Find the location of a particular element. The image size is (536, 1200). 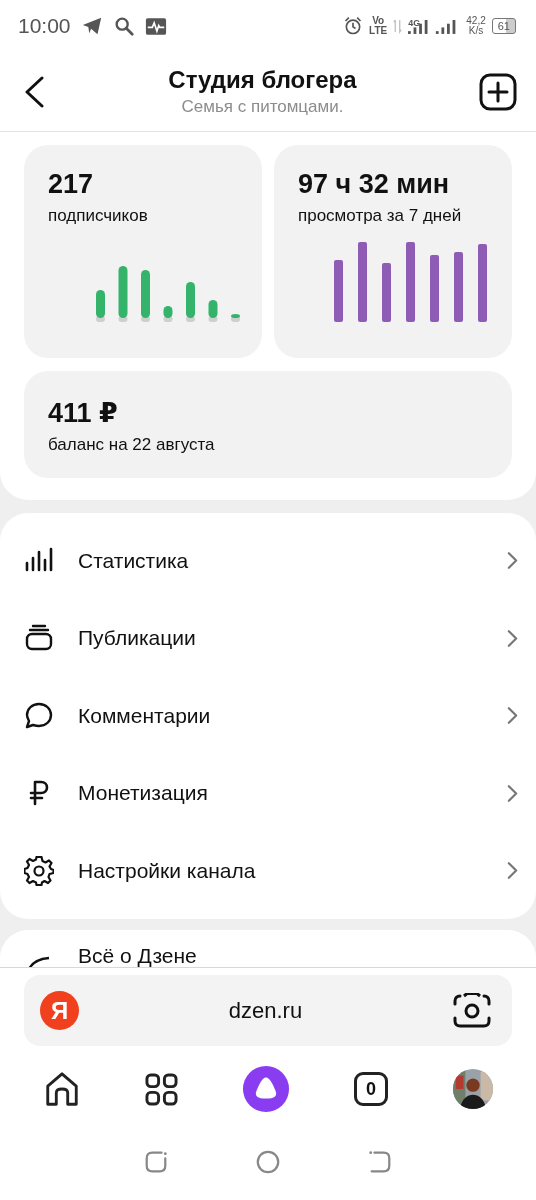

alarm-clock-icon is located at coordinates (353, 26).